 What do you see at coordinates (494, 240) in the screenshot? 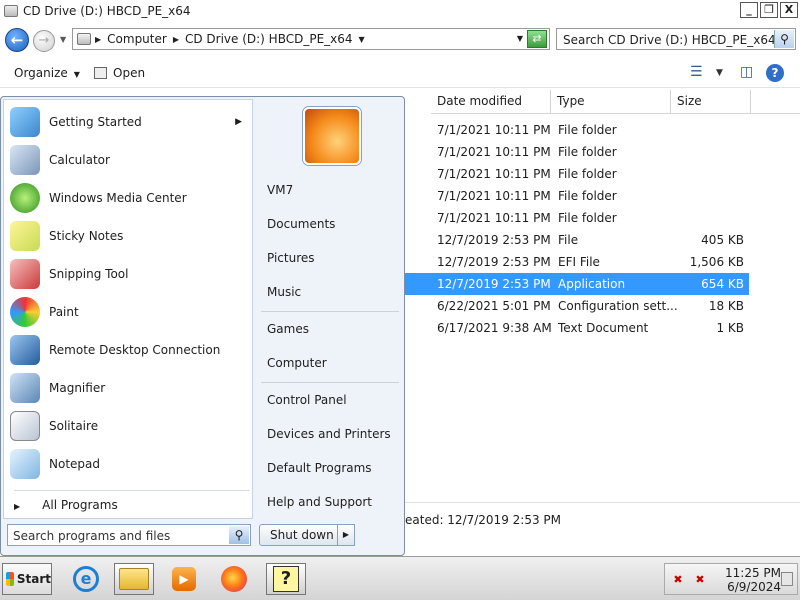
I see `row-date: 12/7/2019 2:53 PM` at bounding box center [494, 240].